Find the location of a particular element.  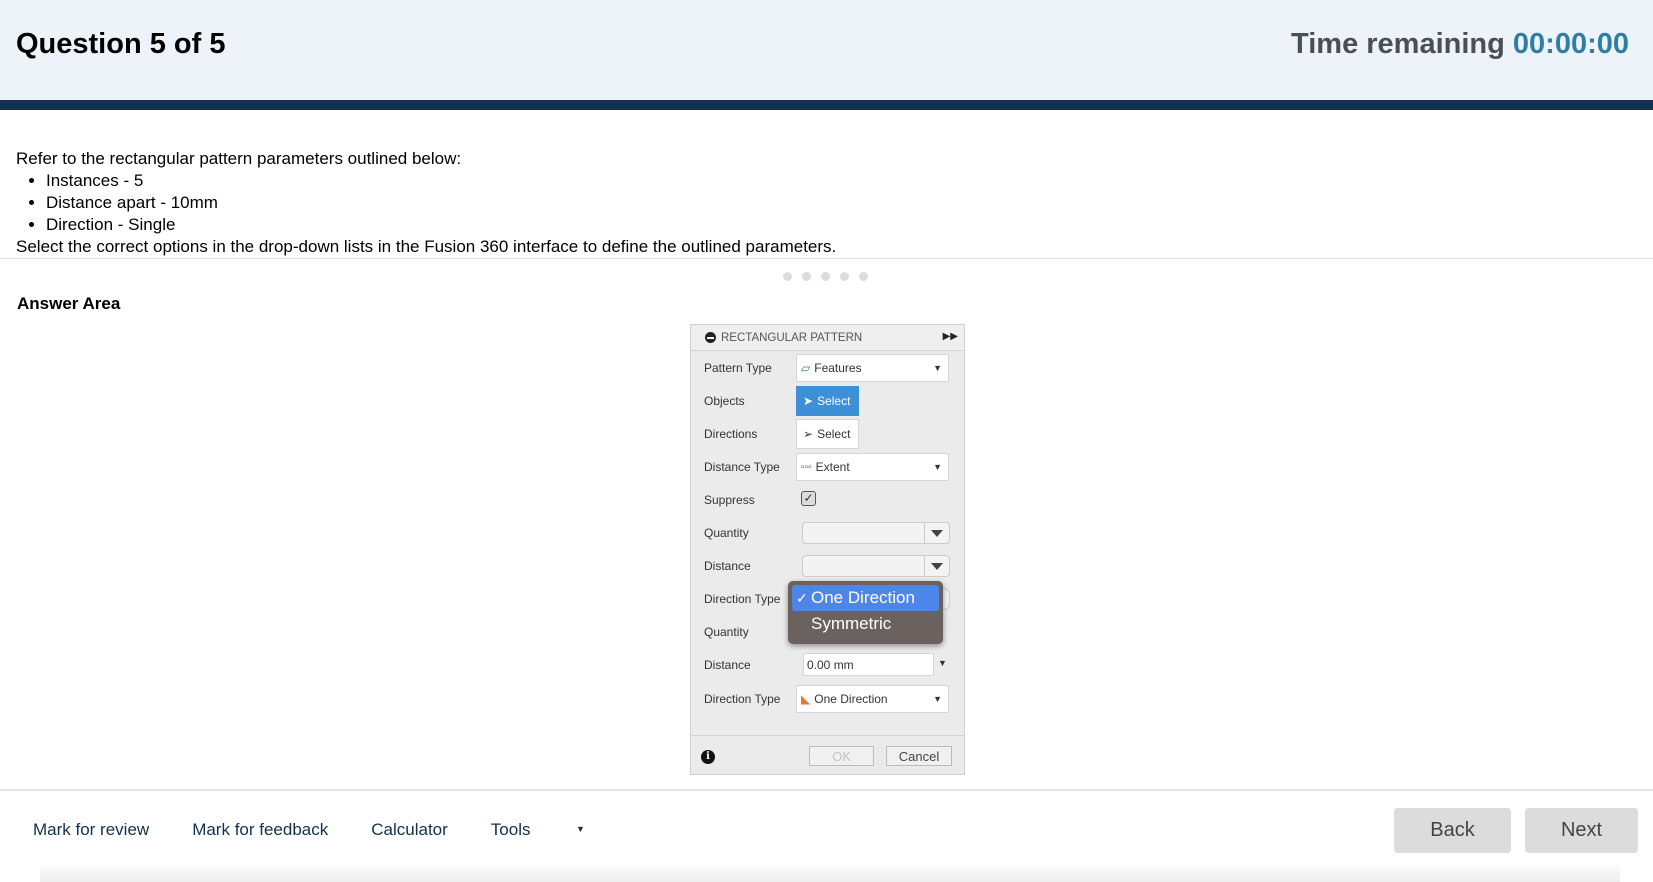

option-label: One Direction is located at coordinates (863, 597).